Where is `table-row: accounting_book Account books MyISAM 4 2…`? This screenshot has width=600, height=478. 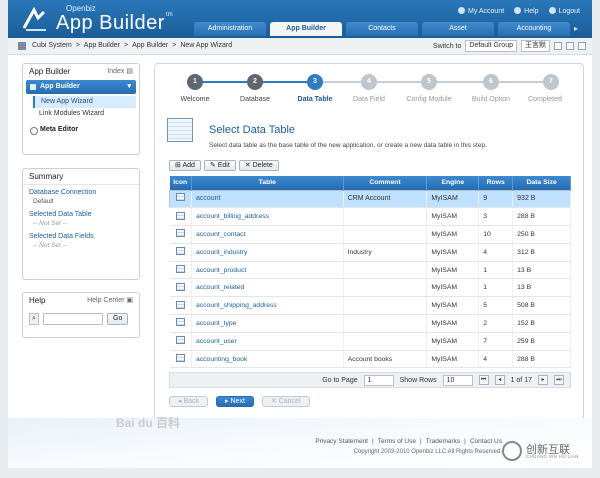
table-row: accounting_book Account books MyISAM 4 2… is located at coordinates (370, 359).